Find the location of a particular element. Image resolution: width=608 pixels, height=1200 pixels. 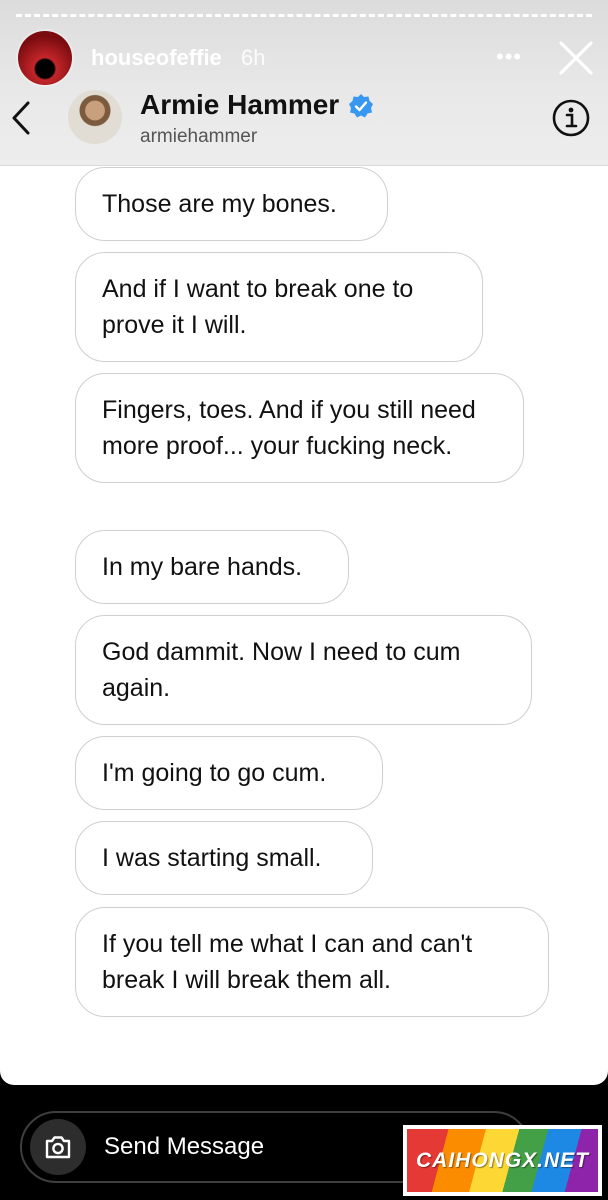

message-bubble: God dammit. Now I need to cum again. is located at coordinates (303, 670).